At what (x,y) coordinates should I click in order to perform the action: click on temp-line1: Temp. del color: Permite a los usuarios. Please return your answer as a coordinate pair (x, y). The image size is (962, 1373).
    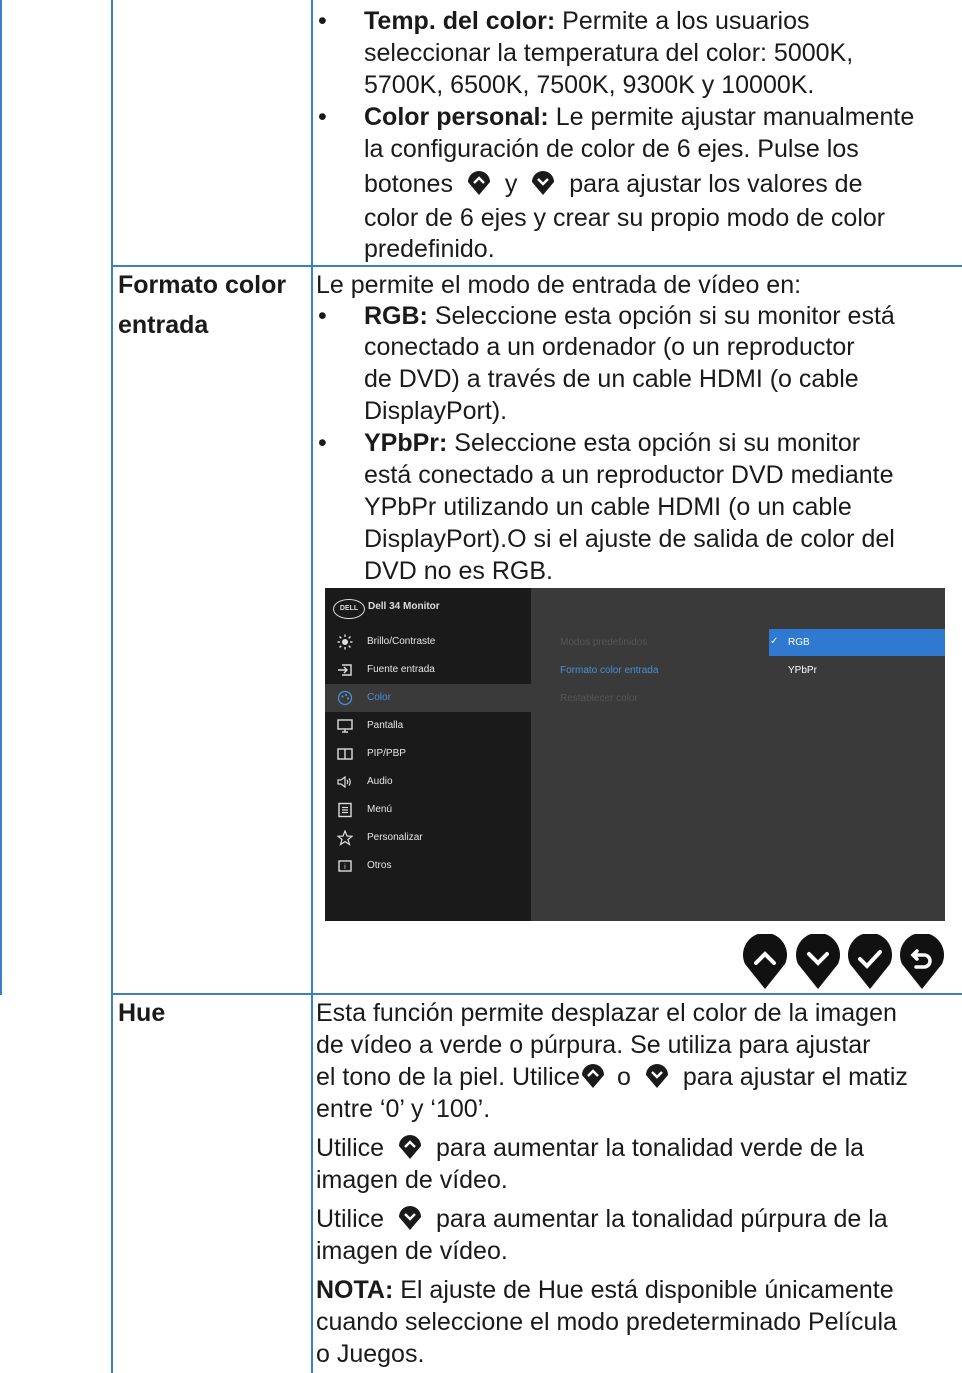
    Looking at the image, I should click on (587, 21).